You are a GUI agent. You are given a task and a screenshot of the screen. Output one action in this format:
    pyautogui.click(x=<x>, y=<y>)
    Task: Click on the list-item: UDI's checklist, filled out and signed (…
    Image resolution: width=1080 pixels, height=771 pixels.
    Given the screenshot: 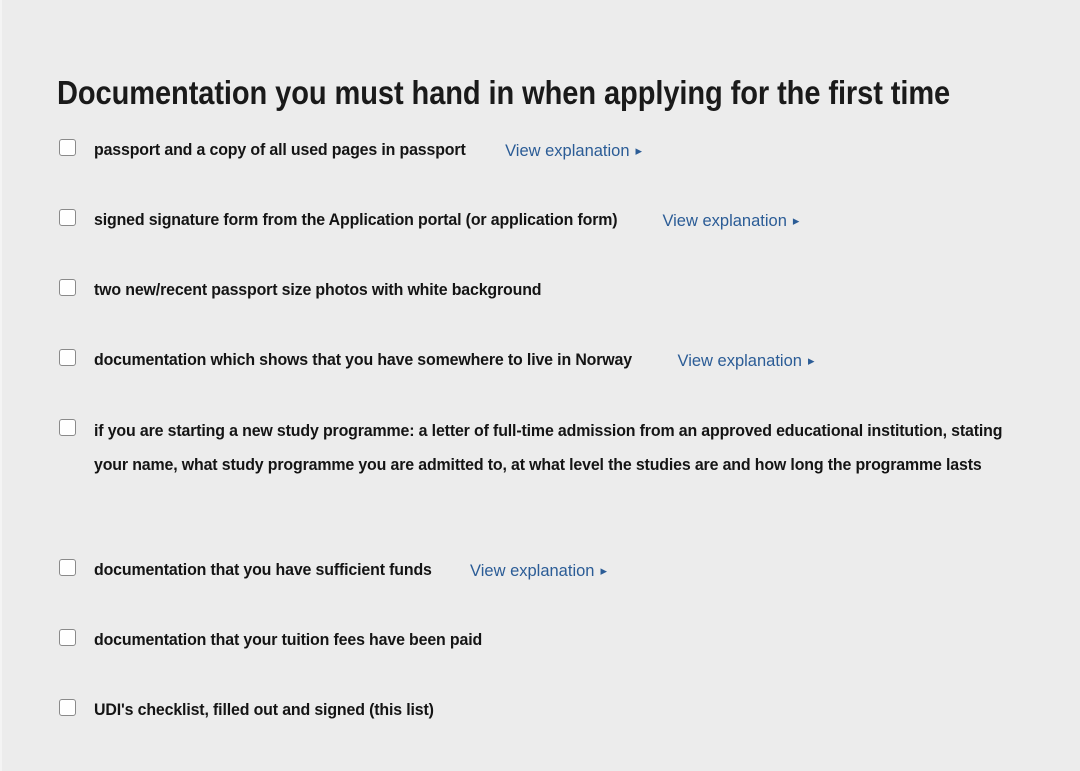 What is the action you would take?
    pyautogui.click(x=540, y=729)
    